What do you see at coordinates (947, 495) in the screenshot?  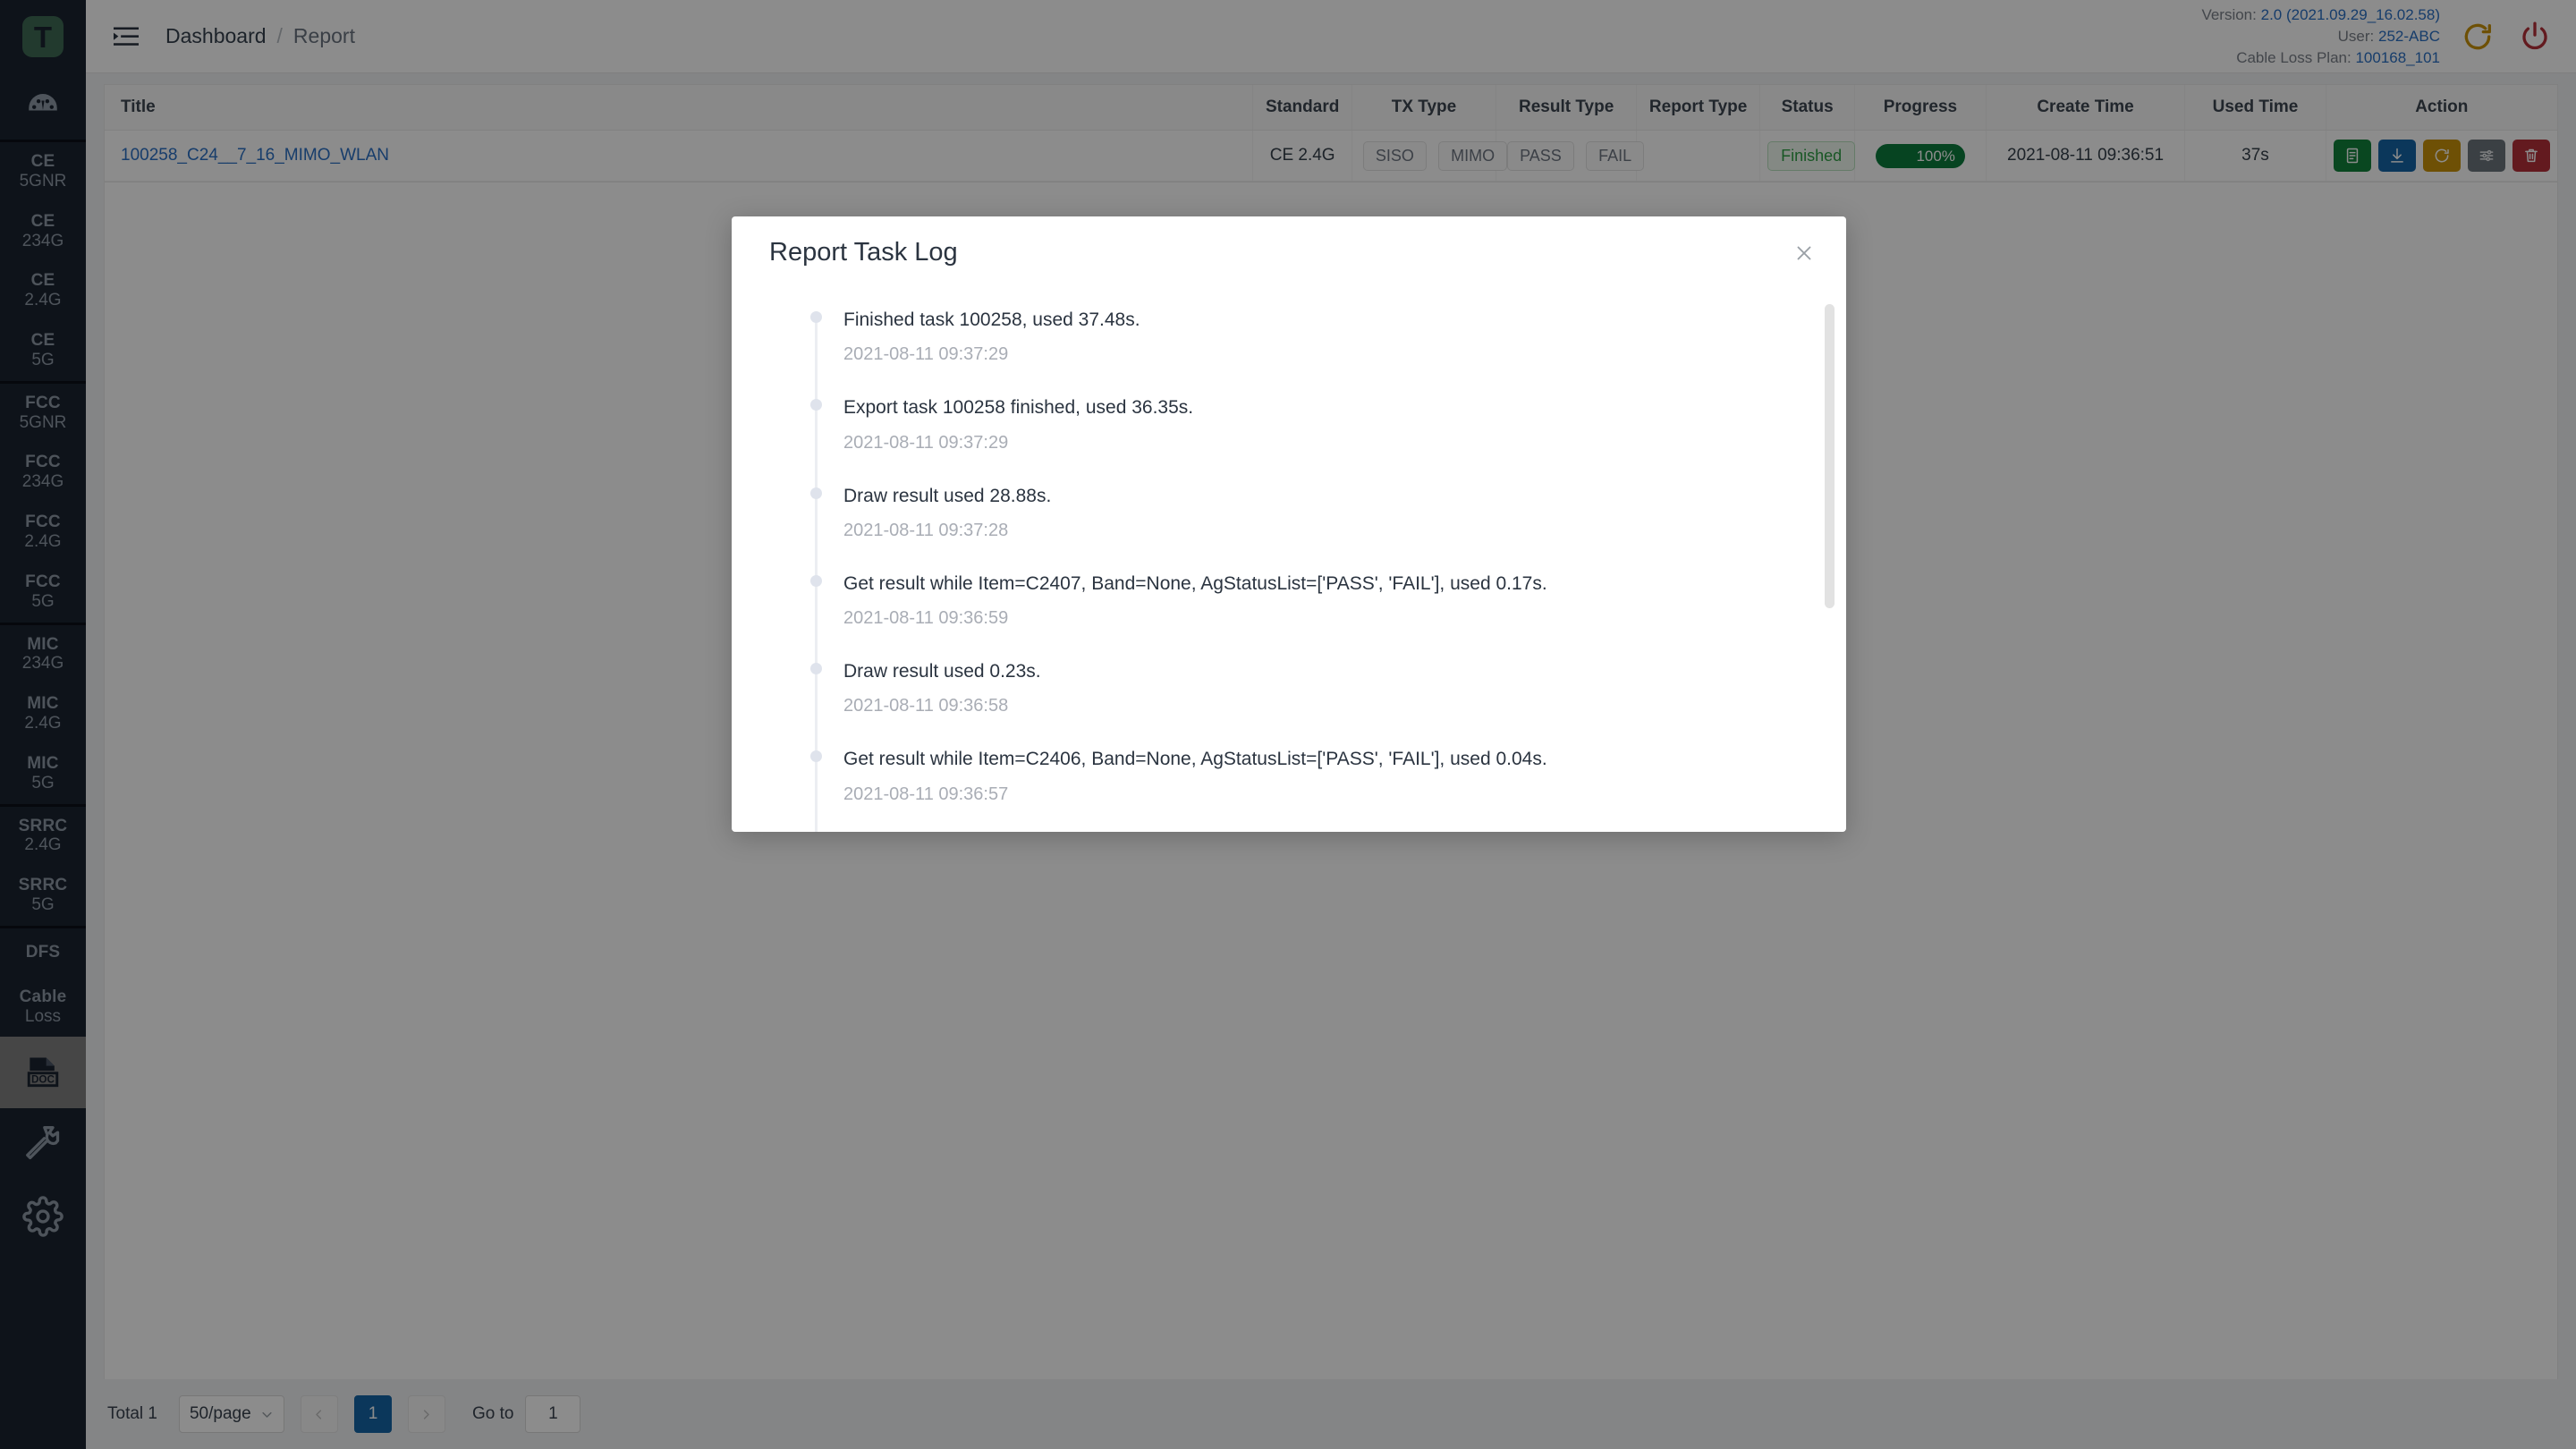 I see `log-message: Draw result used 28.88s.` at bounding box center [947, 495].